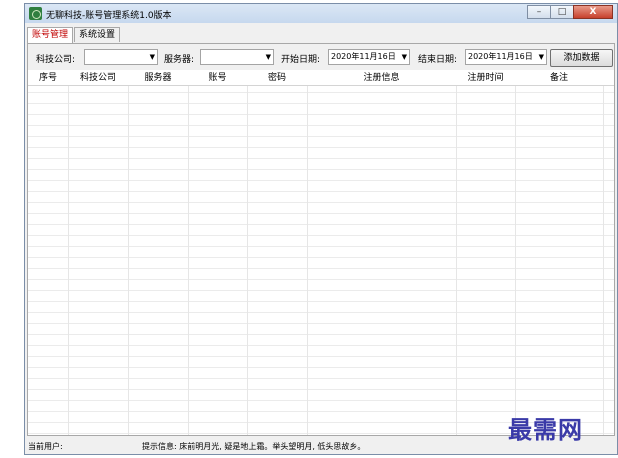  Describe the element at coordinates (500, 56) in the screenshot. I see `end-date-value: 2020年11月16日` at that location.